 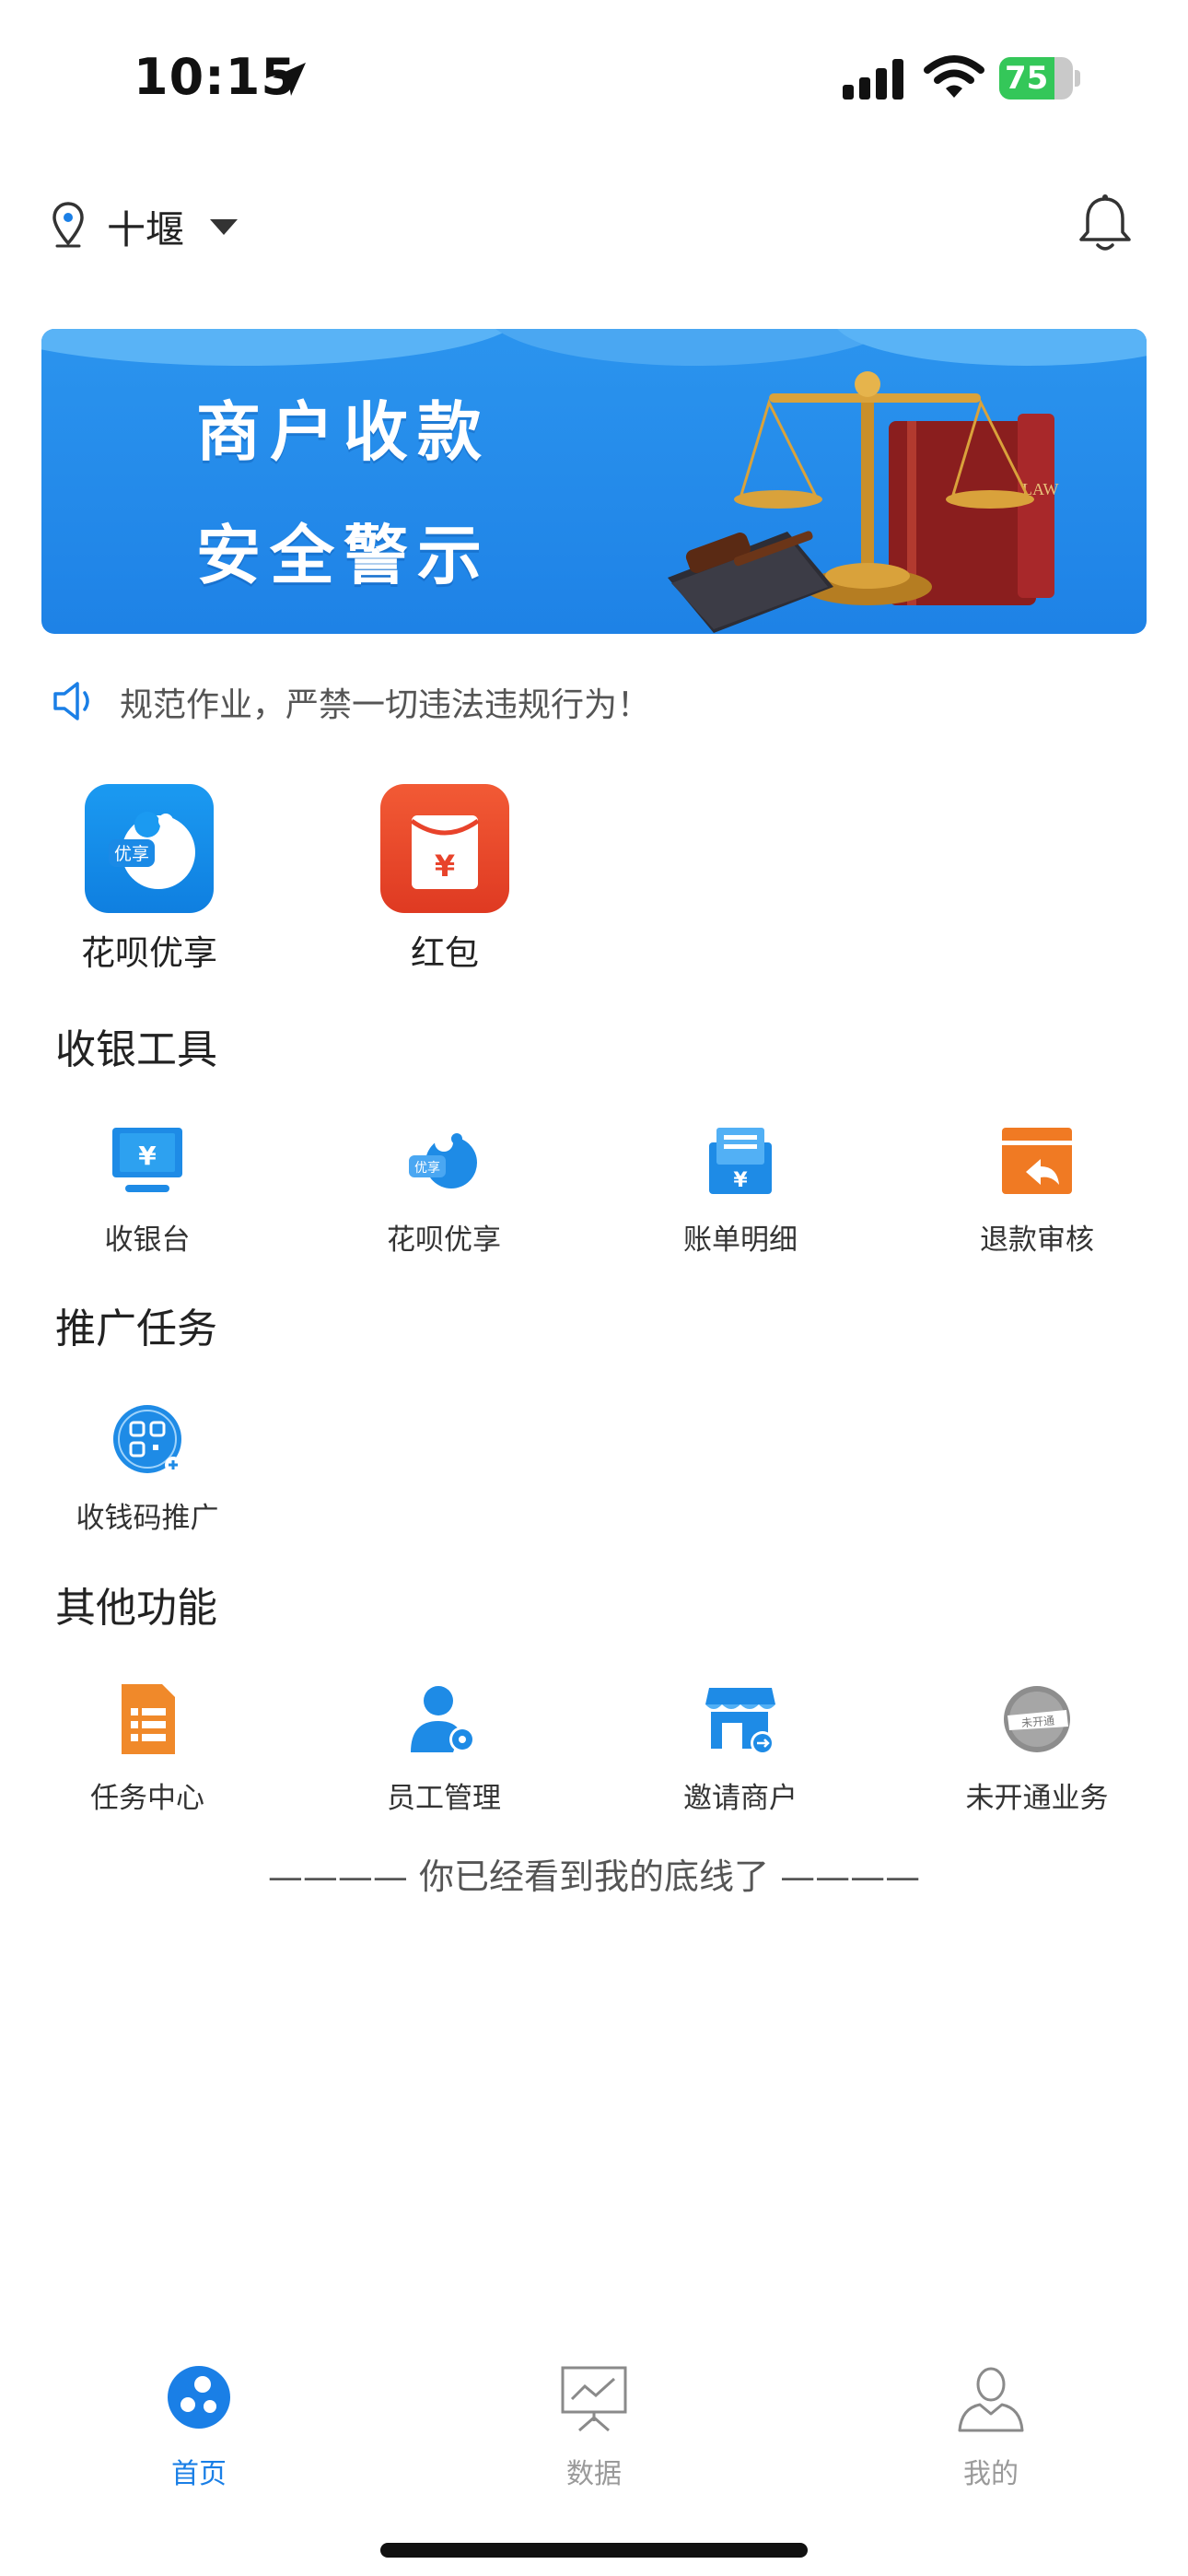 What do you see at coordinates (149, 953) in the screenshot?
I see `featured-app-huabei-label: 花呗优享` at bounding box center [149, 953].